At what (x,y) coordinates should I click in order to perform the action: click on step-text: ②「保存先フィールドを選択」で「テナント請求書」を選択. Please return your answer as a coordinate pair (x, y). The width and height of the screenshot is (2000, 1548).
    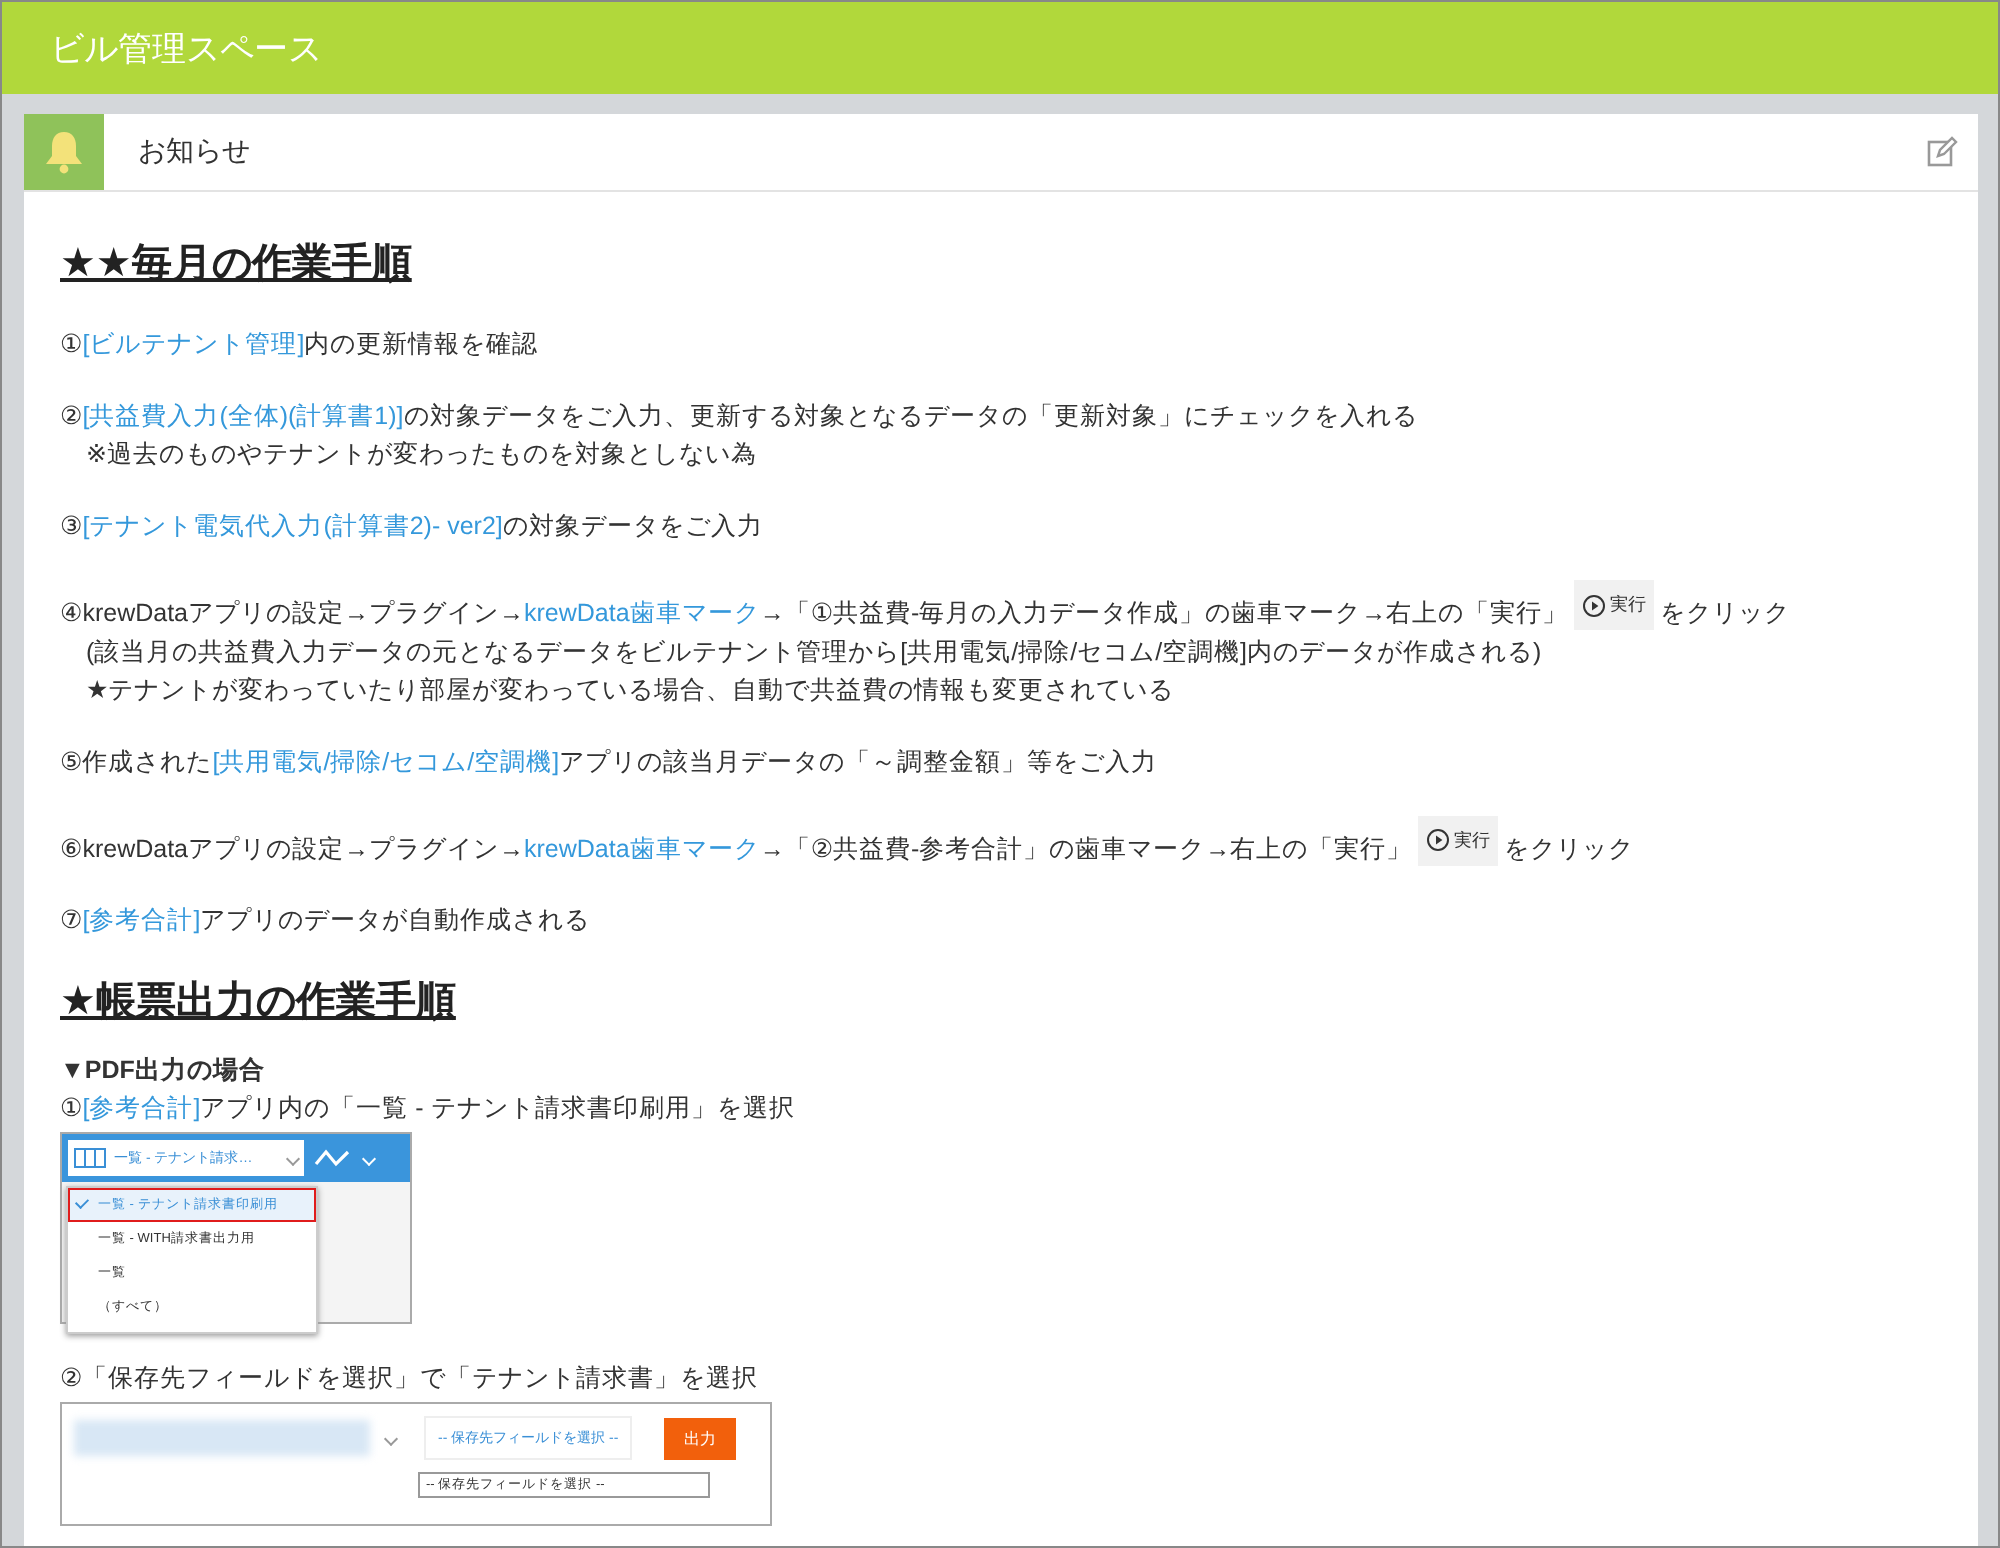
    Looking at the image, I should click on (410, 1379).